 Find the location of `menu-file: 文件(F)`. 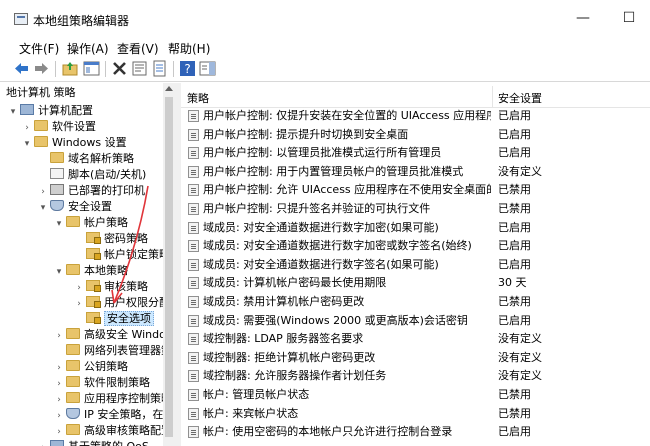

menu-file: 文件(F) is located at coordinates (39, 48).